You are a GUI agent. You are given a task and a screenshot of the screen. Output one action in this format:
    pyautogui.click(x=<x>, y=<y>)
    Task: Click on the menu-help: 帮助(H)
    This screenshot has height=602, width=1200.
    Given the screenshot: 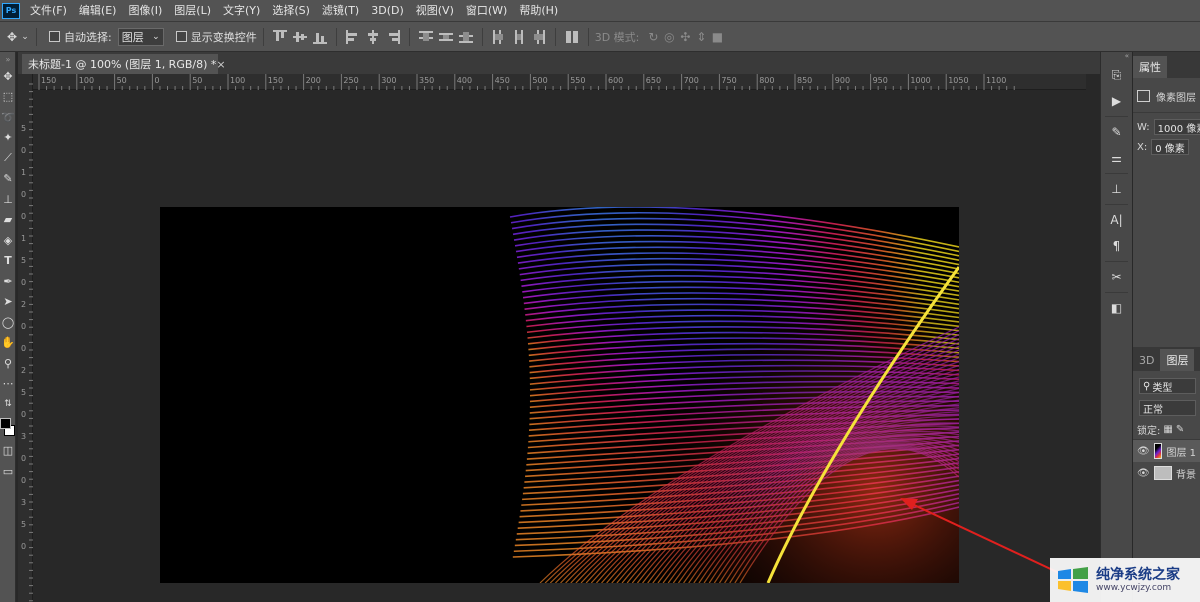 What is the action you would take?
    pyautogui.click(x=538, y=11)
    